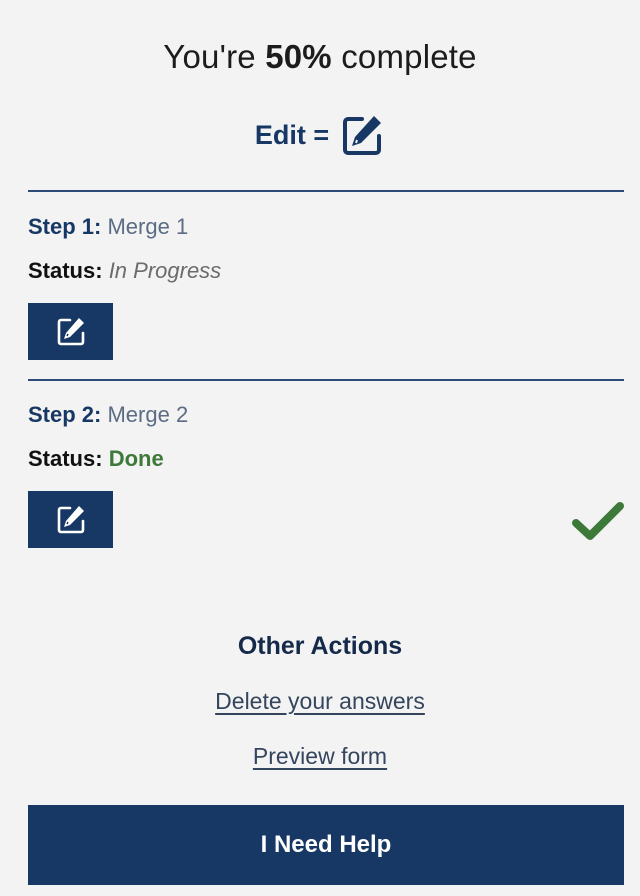 The height and width of the screenshot is (896, 640). What do you see at coordinates (136, 458) in the screenshot?
I see `status-value: Done` at bounding box center [136, 458].